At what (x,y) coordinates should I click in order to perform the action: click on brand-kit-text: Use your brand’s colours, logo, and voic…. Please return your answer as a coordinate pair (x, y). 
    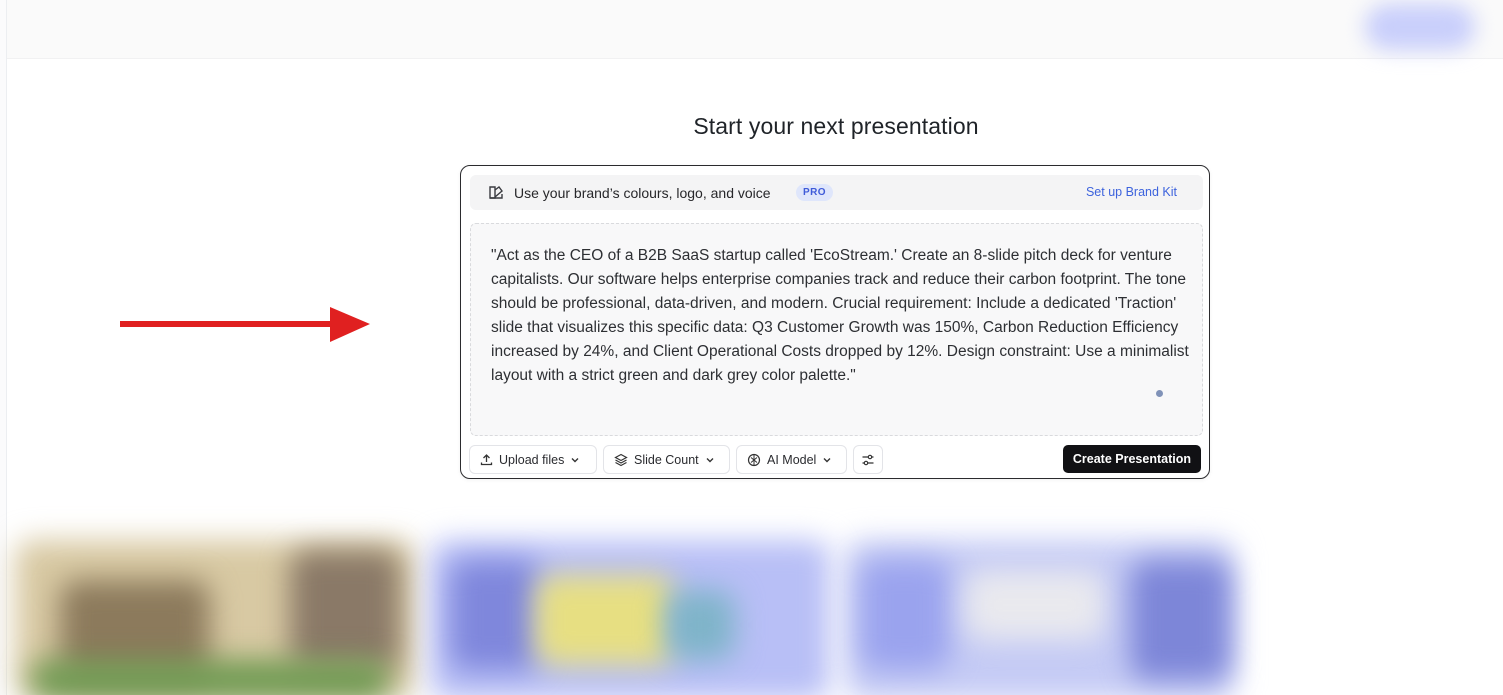
    Looking at the image, I should click on (642, 193).